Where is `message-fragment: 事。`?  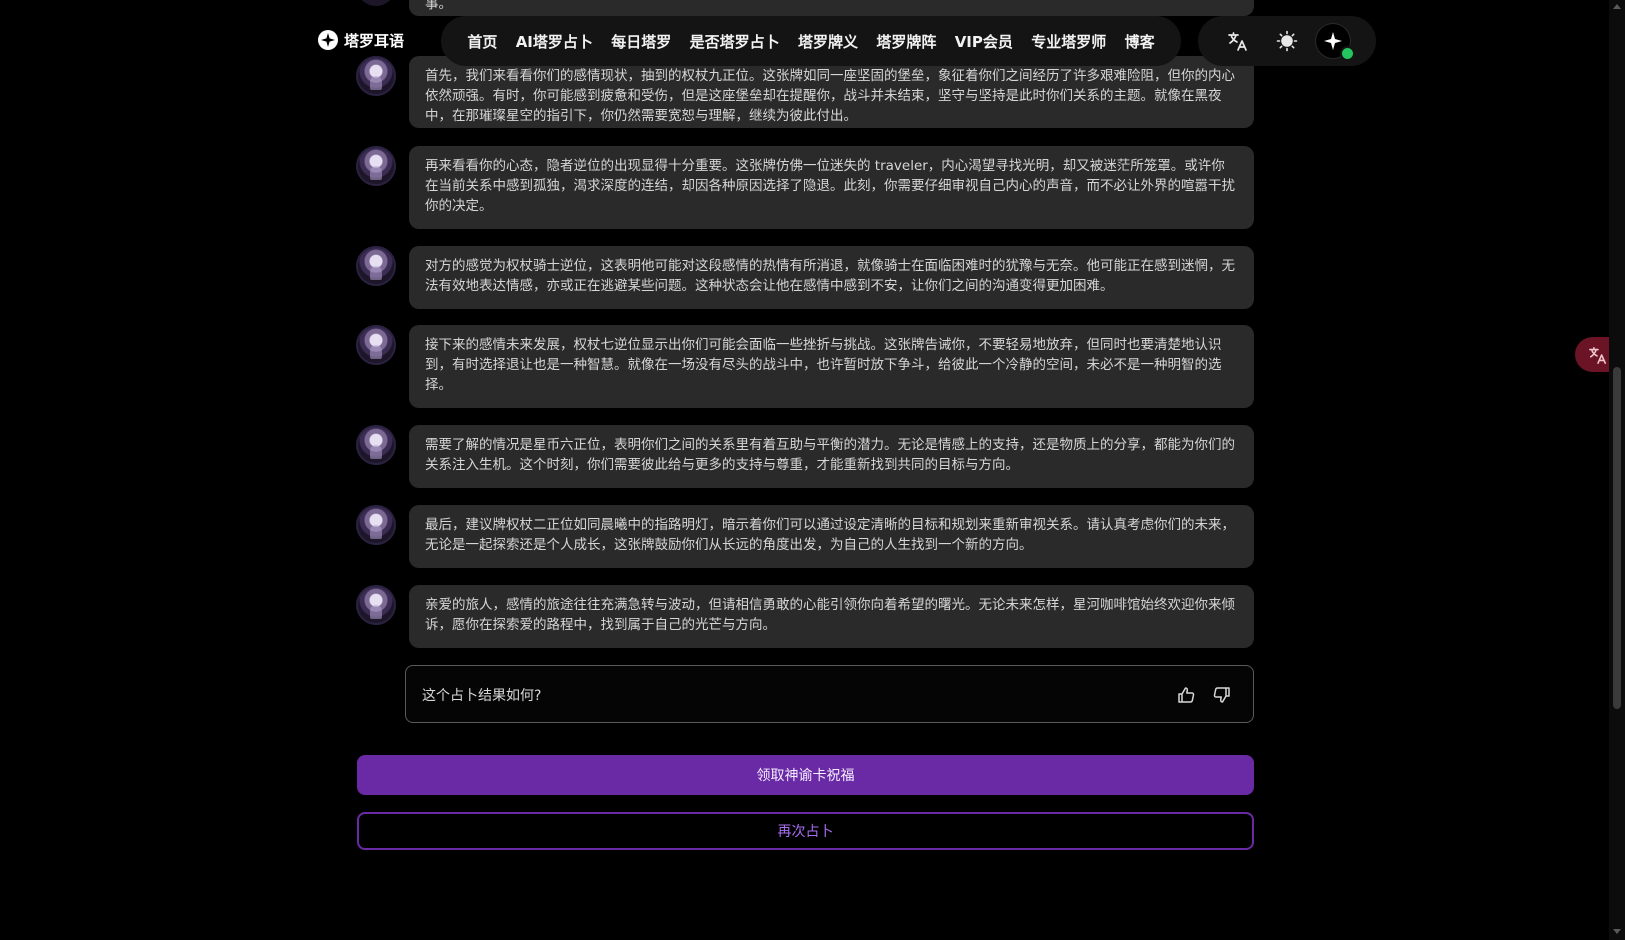
message-fragment: 事。 is located at coordinates (831, 8).